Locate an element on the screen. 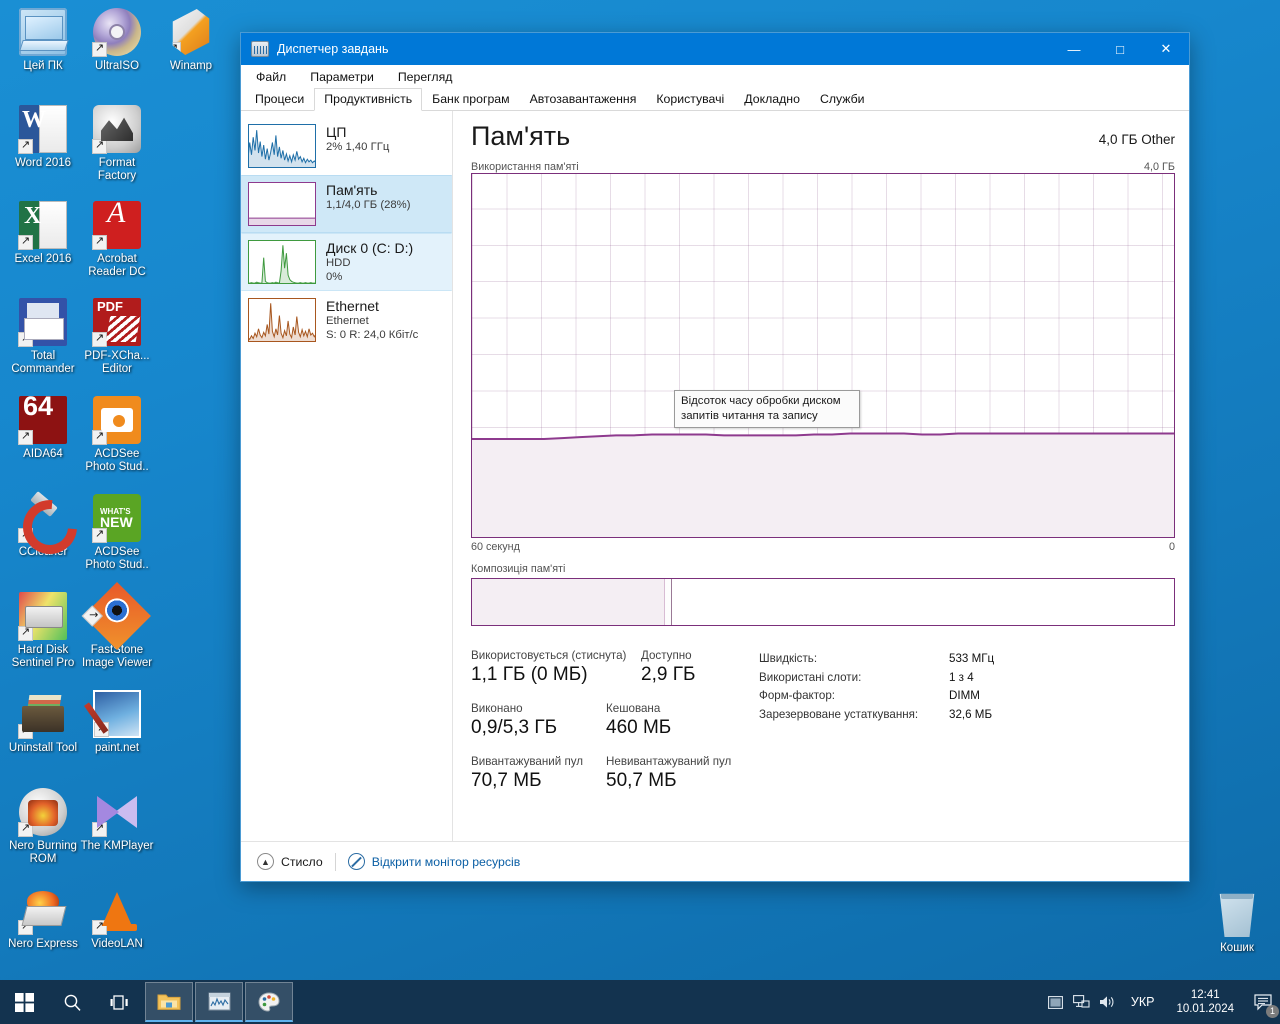 This screenshot has width=1280, height=1024. desktop-icon-recycle-bin: Кошик is located at coordinates (1237, 922).